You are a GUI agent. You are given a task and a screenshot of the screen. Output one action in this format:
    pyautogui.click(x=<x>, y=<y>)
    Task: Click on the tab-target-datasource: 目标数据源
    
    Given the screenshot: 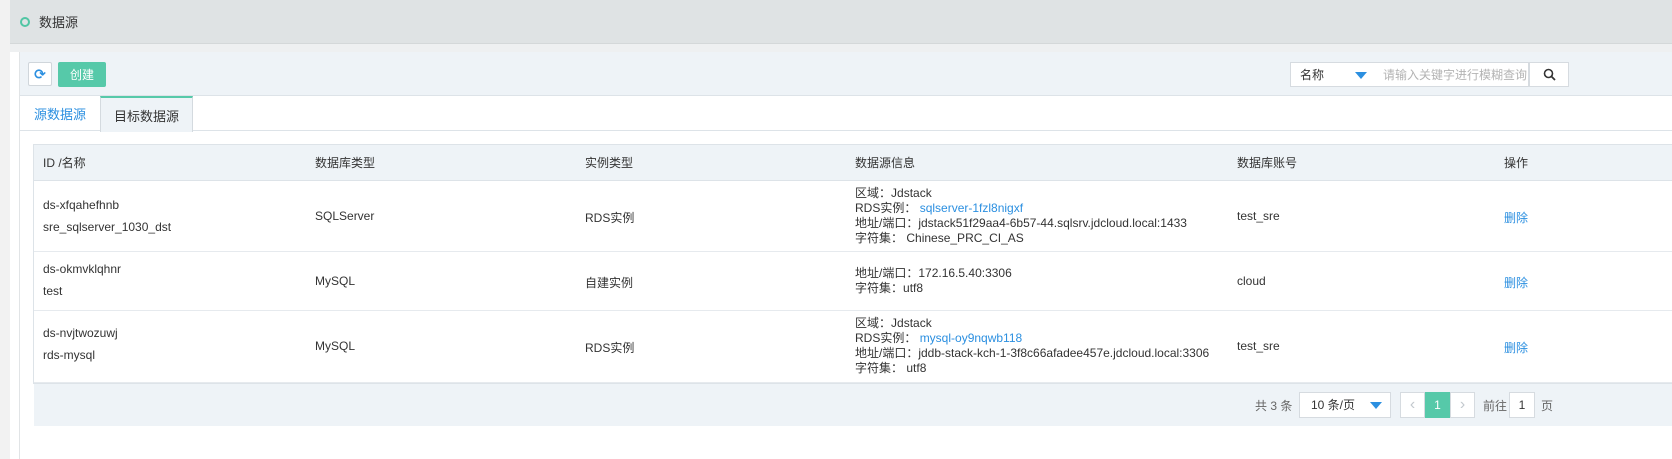 What is the action you would take?
    pyautogui.click(x=146, y=114)
    